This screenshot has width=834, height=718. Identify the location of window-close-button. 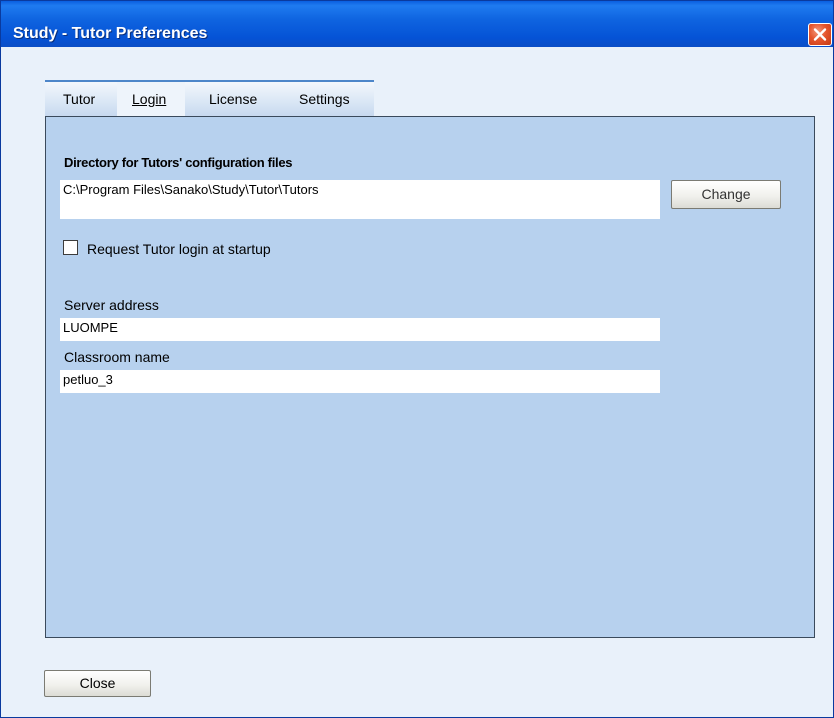
(820, 34).